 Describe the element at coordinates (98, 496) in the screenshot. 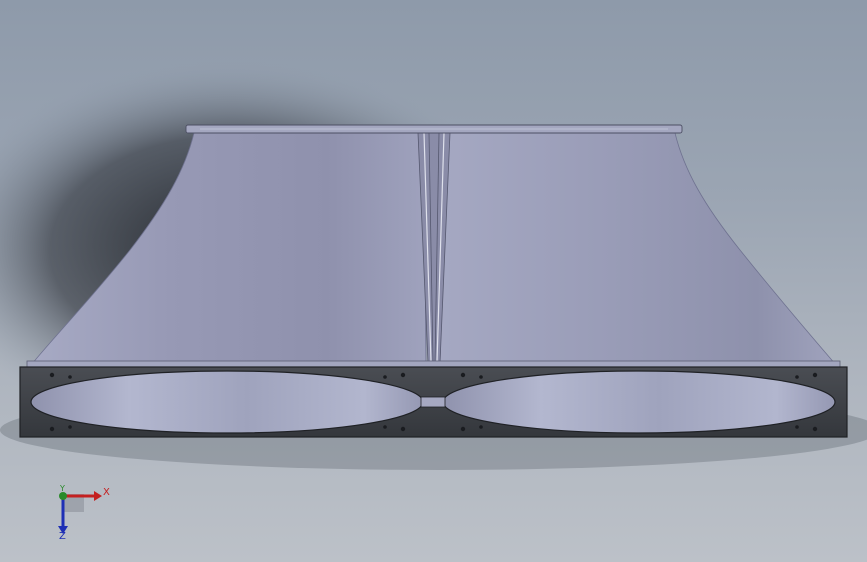

I see `x-axis-arrowhead` at that location.